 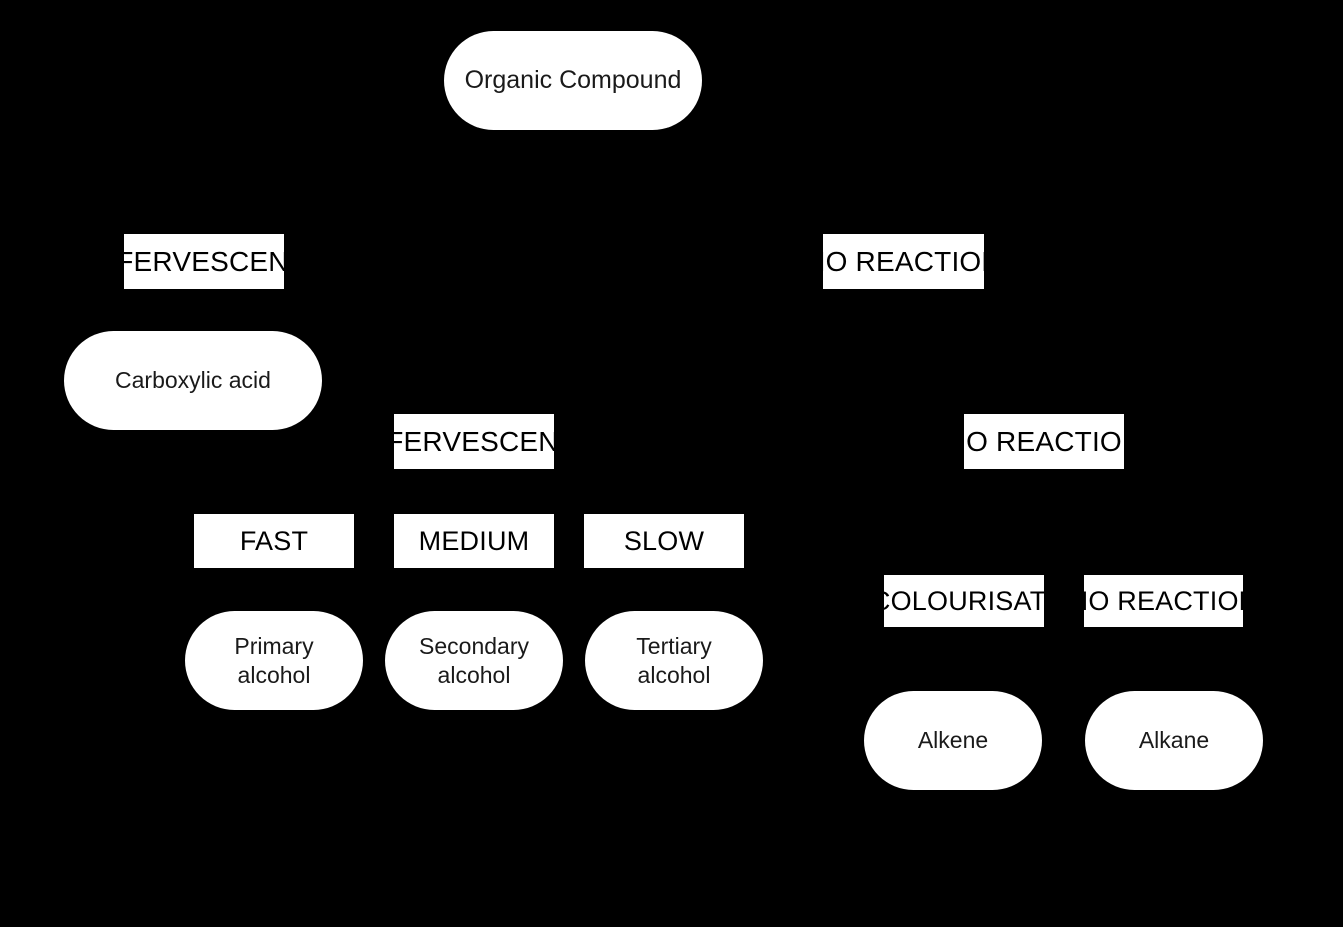 I want to click on node-primary-alcohol-label-line1: Primary, so click(x=274, y=645).